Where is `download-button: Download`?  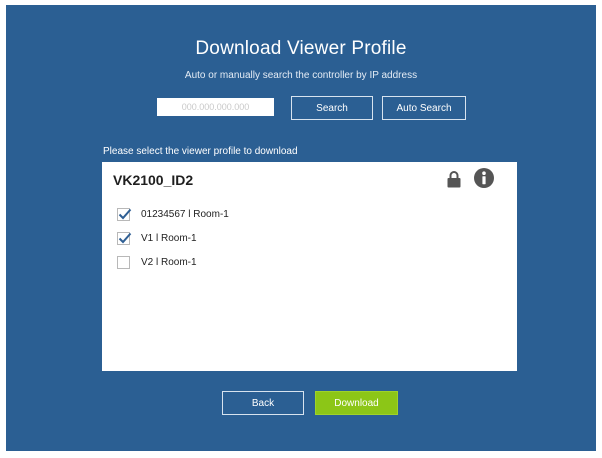 download-button: Download is located at coordinates (356, 403).